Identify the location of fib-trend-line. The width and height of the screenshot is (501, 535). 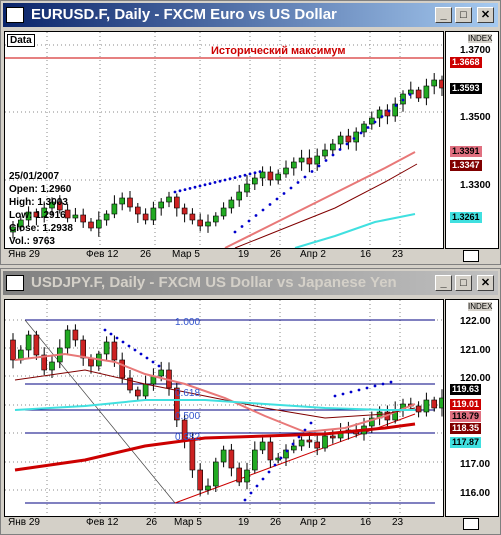
(100, 411).